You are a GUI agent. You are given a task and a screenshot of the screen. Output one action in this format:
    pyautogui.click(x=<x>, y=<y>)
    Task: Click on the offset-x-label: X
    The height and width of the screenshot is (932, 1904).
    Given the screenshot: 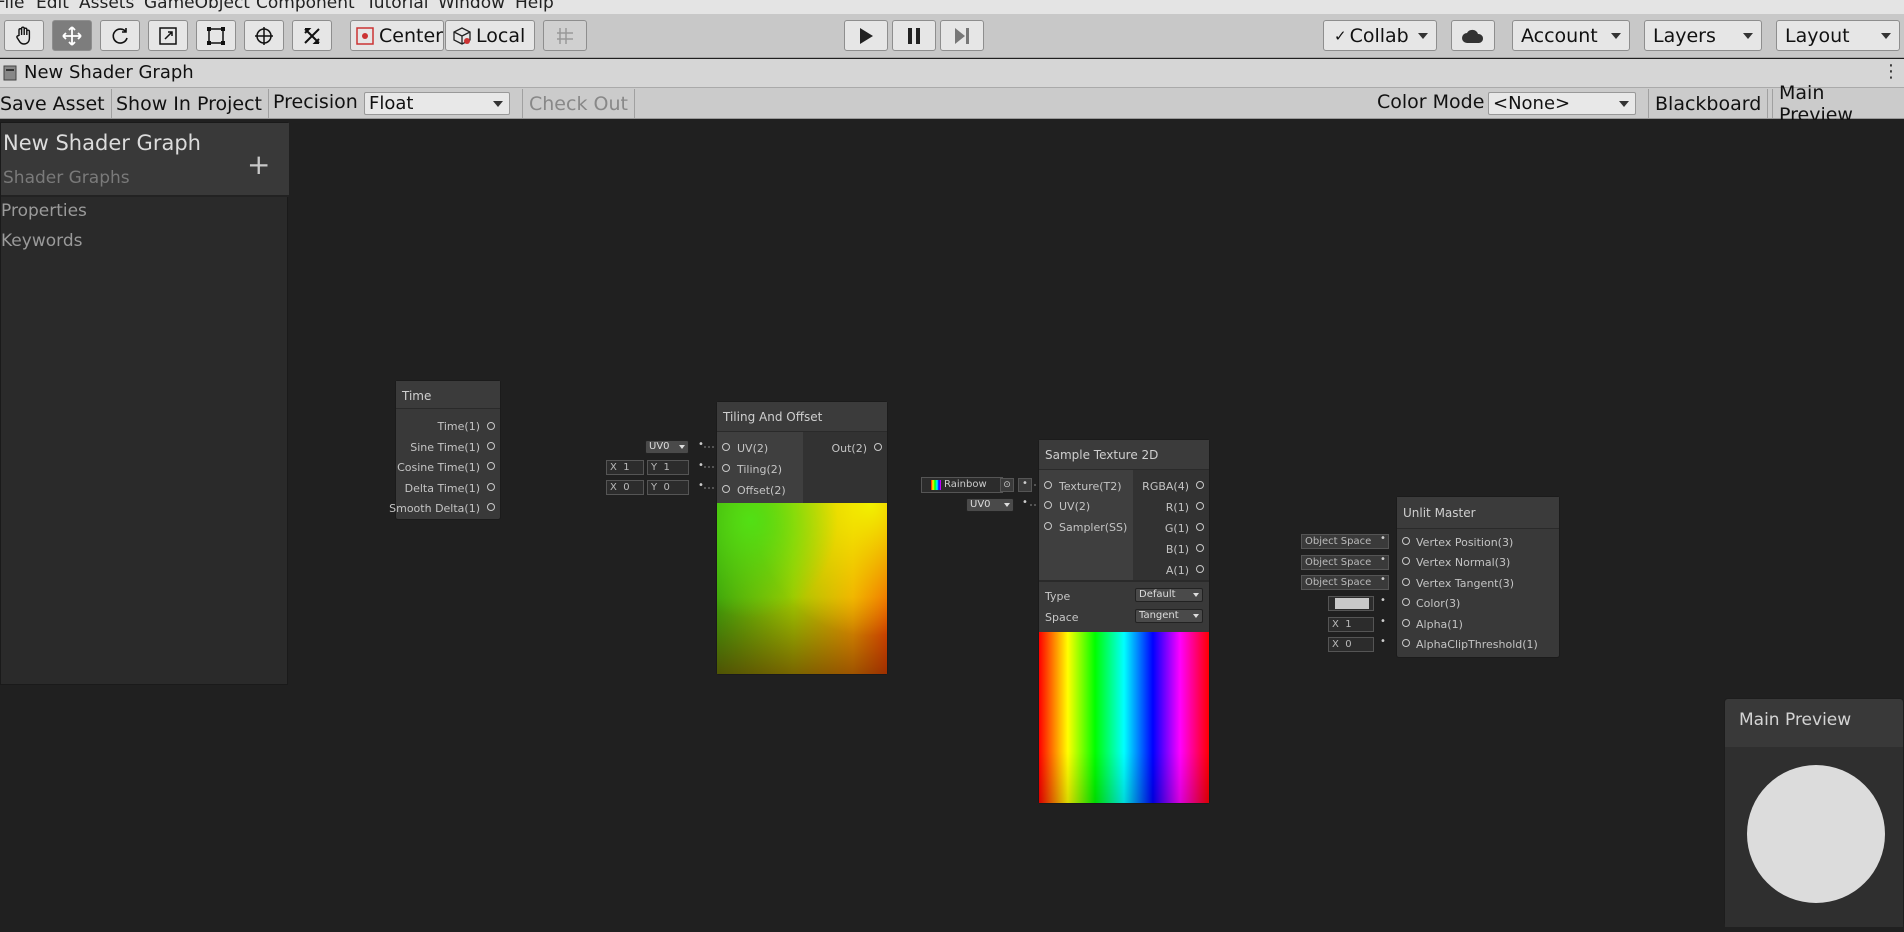 What is the action you would take?
    pyautogui.click(x=613, y=487)
    